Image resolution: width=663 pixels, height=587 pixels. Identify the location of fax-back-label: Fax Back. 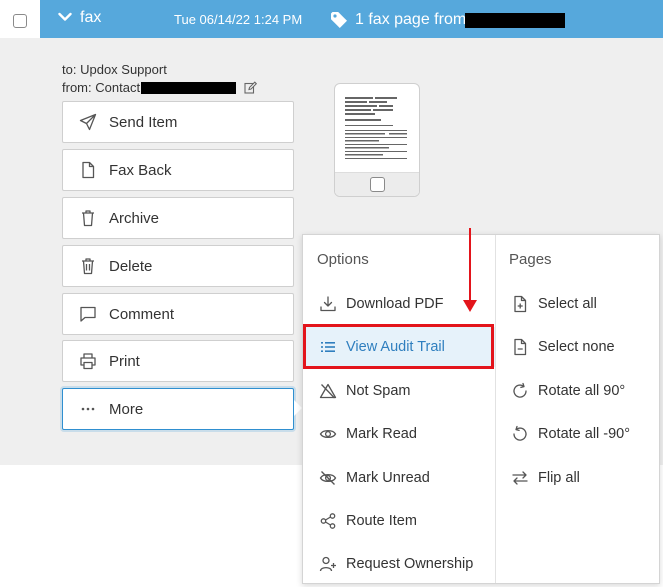
(140, 170).